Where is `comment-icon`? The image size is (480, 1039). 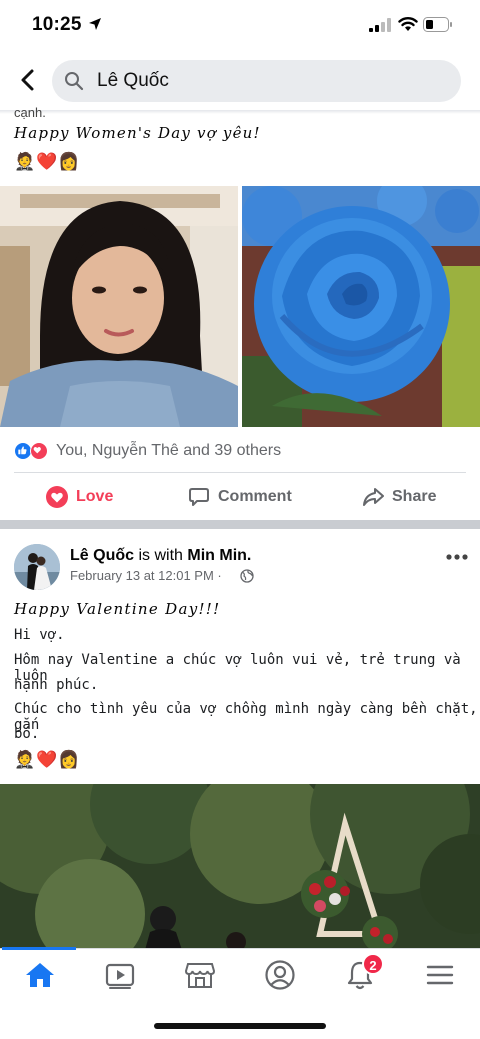
comment-icon is located at coordinates (199, 497).